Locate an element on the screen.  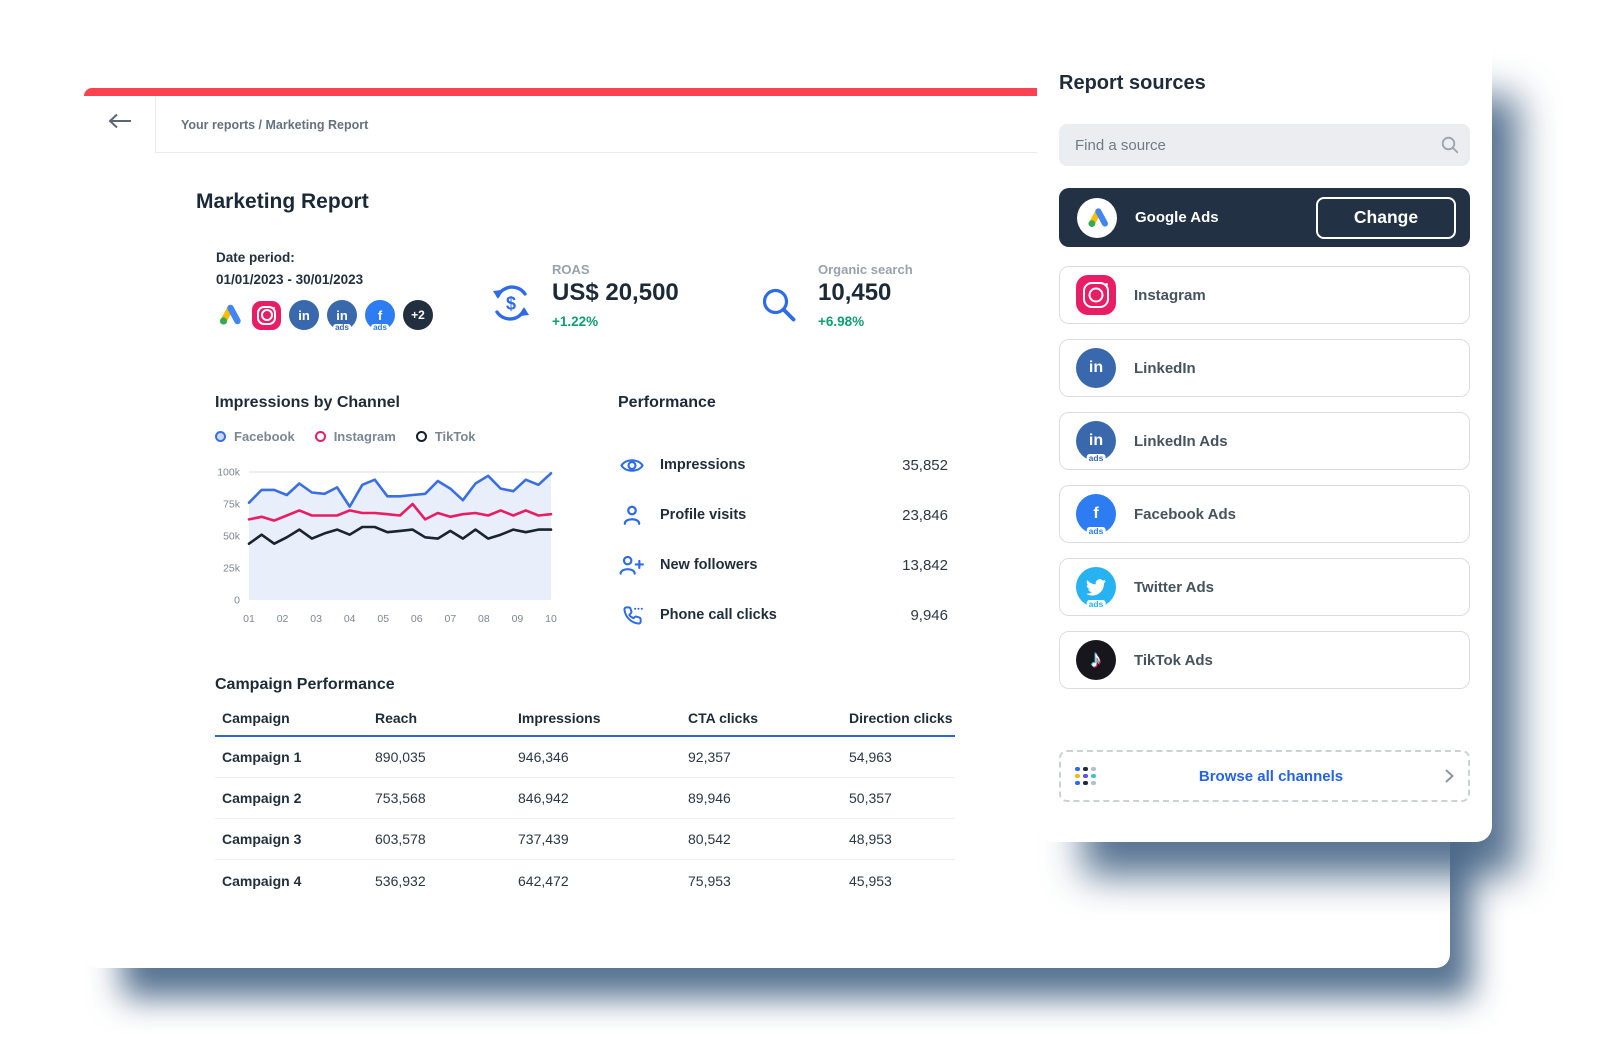
browse-all-channels: Browse all channels is located at coordinates (1264, 776).